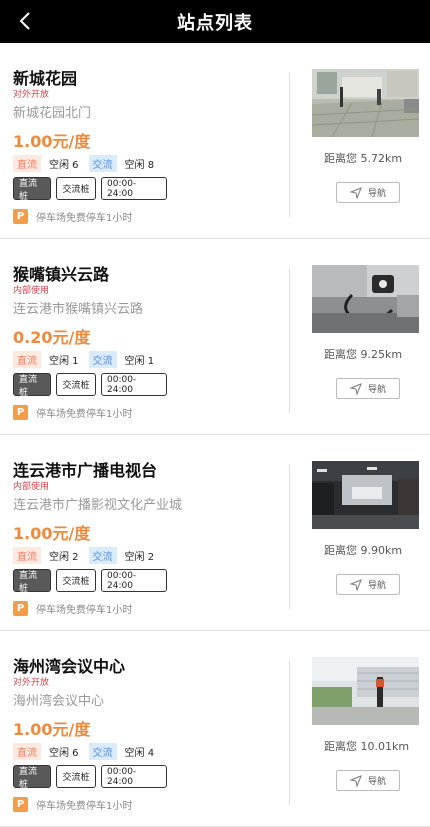  I want to click on ac-free-count: 空闲 2, so click(139, 557).